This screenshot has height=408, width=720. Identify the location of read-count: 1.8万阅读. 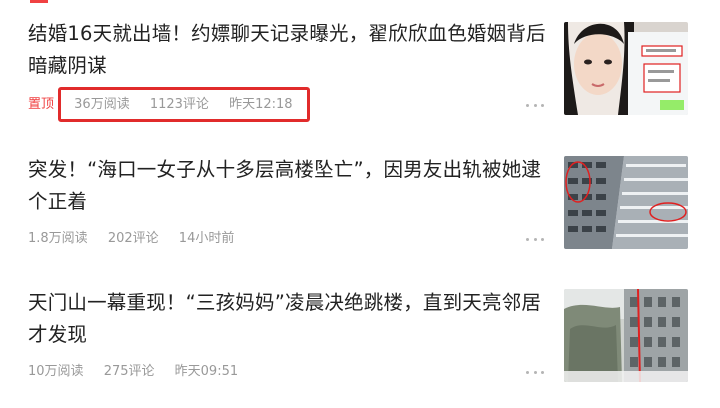
(58, 238).